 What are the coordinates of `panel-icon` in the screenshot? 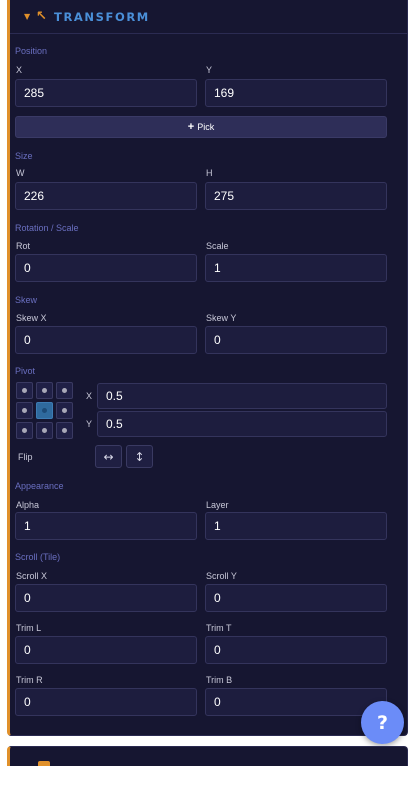 It's located at (44, 763).